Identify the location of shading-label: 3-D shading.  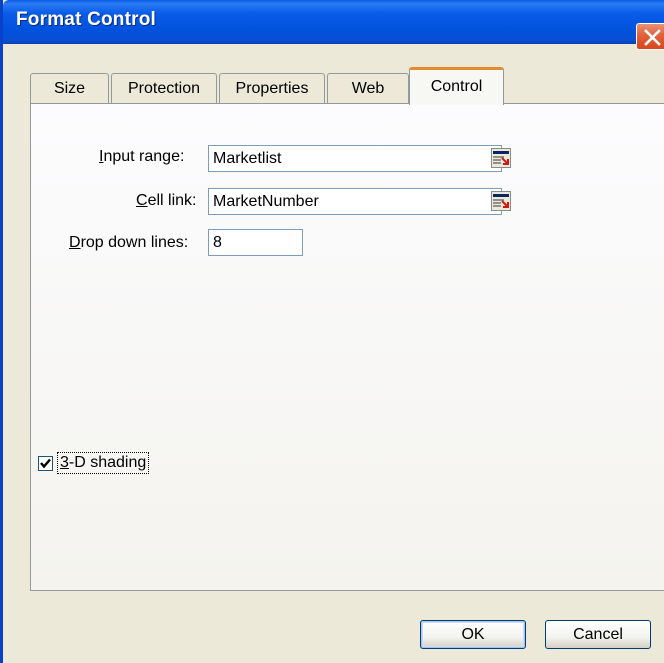
(103, 463).